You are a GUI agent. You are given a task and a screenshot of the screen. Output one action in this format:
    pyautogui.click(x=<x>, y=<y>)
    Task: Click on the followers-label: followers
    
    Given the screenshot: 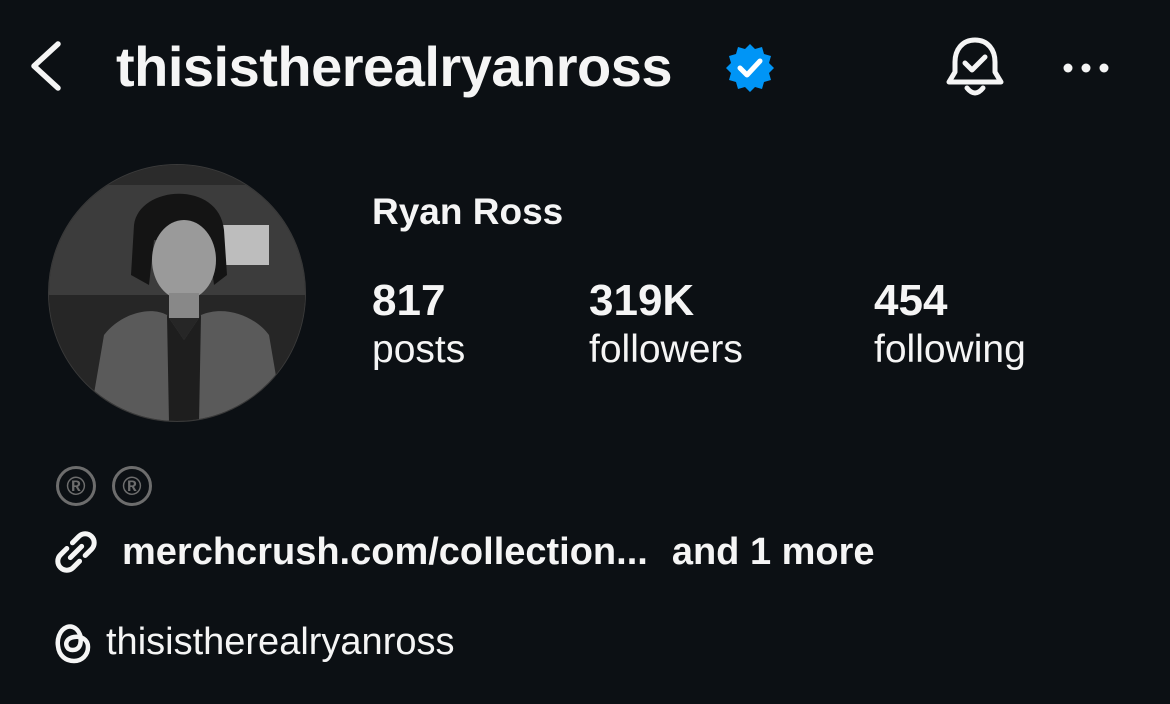 What is the action you would take?
    pyautogui.click(x=666, y=349)
    